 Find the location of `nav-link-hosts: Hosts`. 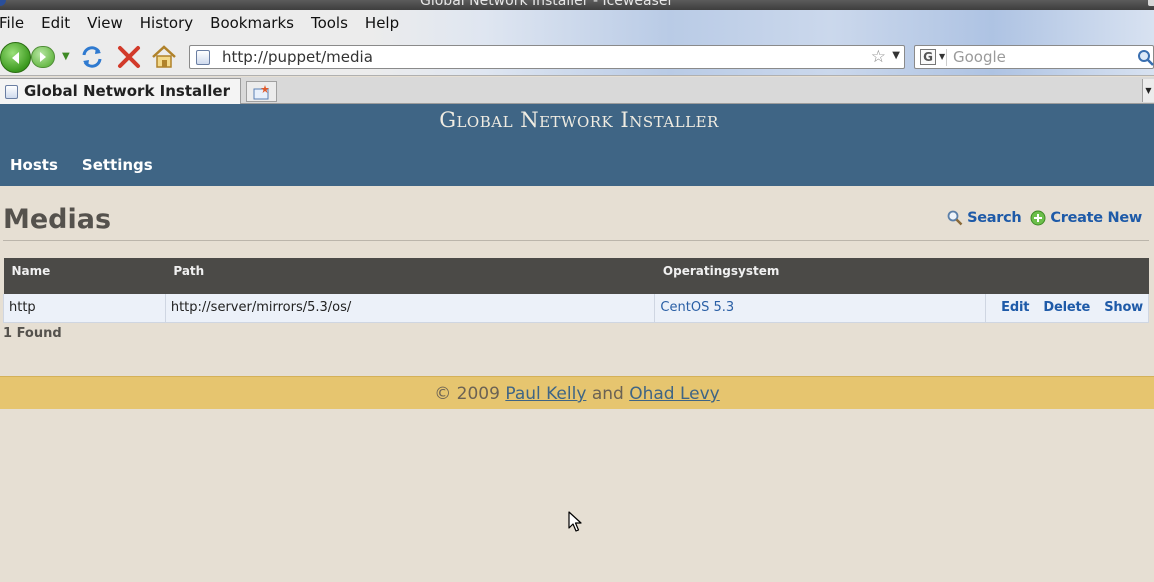

nav-link-hosts: Hosts is located at coordinates (34, 165).